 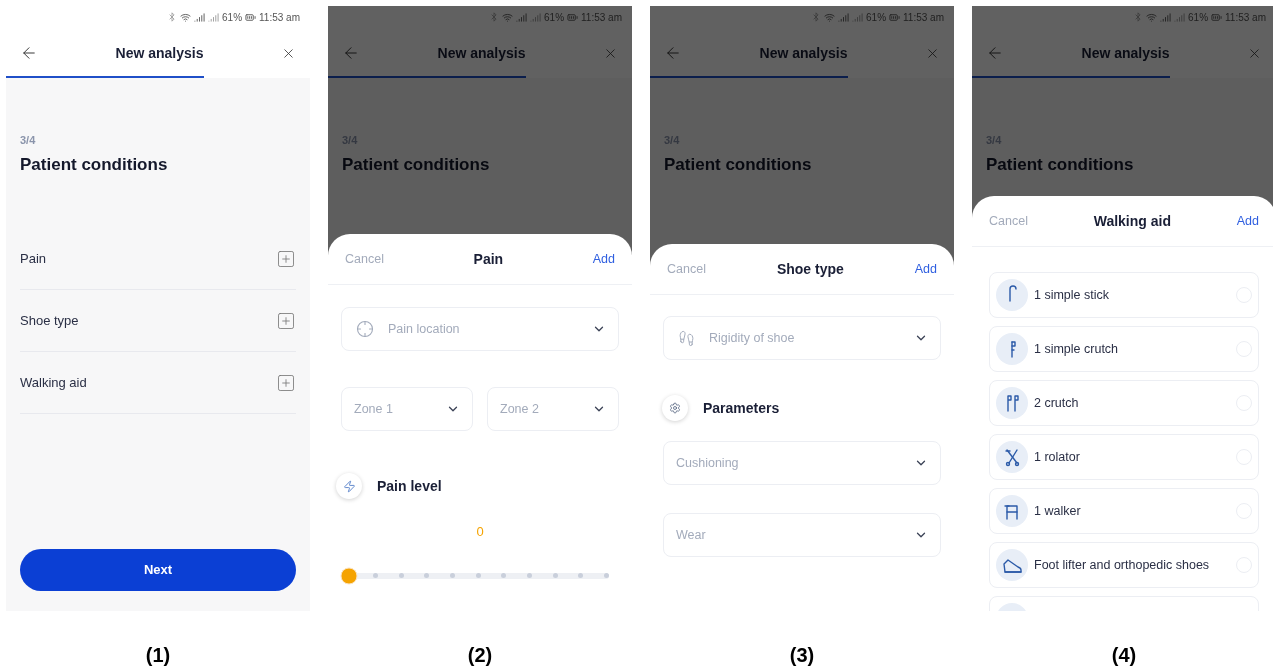 What do you see at coordinates (741, 408) in the screenshot?
I see `section-title: Parameters` at bounding box center [741, 408].